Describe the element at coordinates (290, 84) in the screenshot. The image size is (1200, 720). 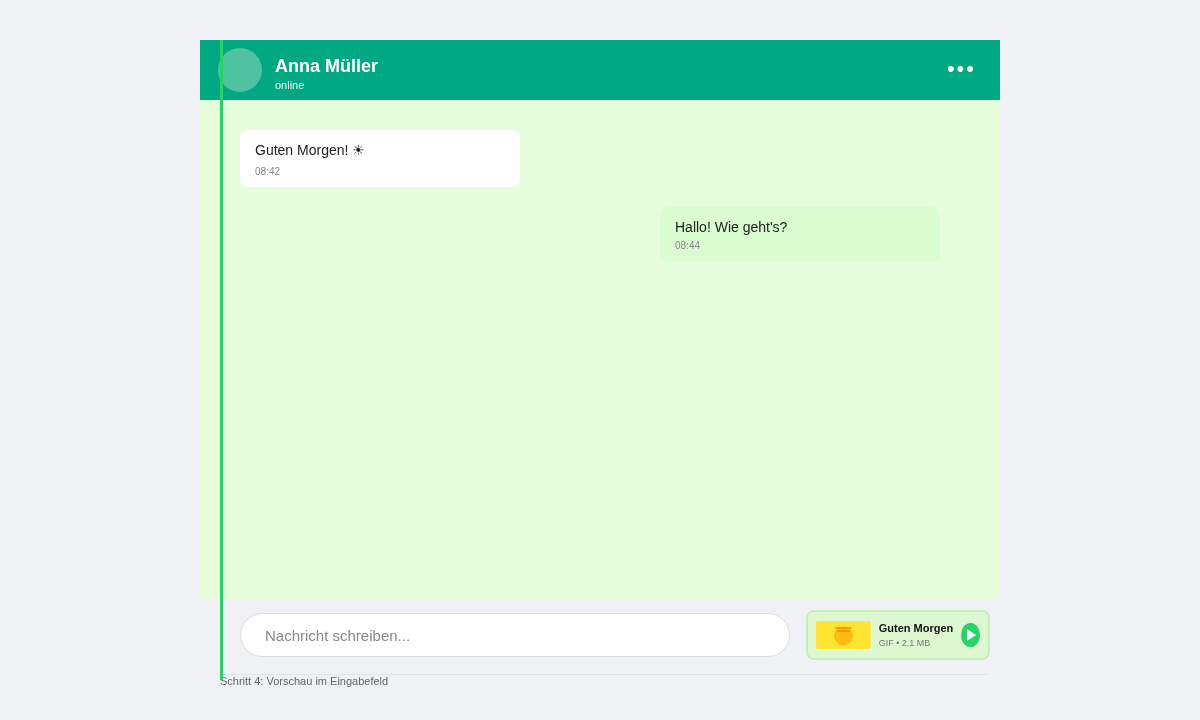
I see `contact-status: online` at that location.